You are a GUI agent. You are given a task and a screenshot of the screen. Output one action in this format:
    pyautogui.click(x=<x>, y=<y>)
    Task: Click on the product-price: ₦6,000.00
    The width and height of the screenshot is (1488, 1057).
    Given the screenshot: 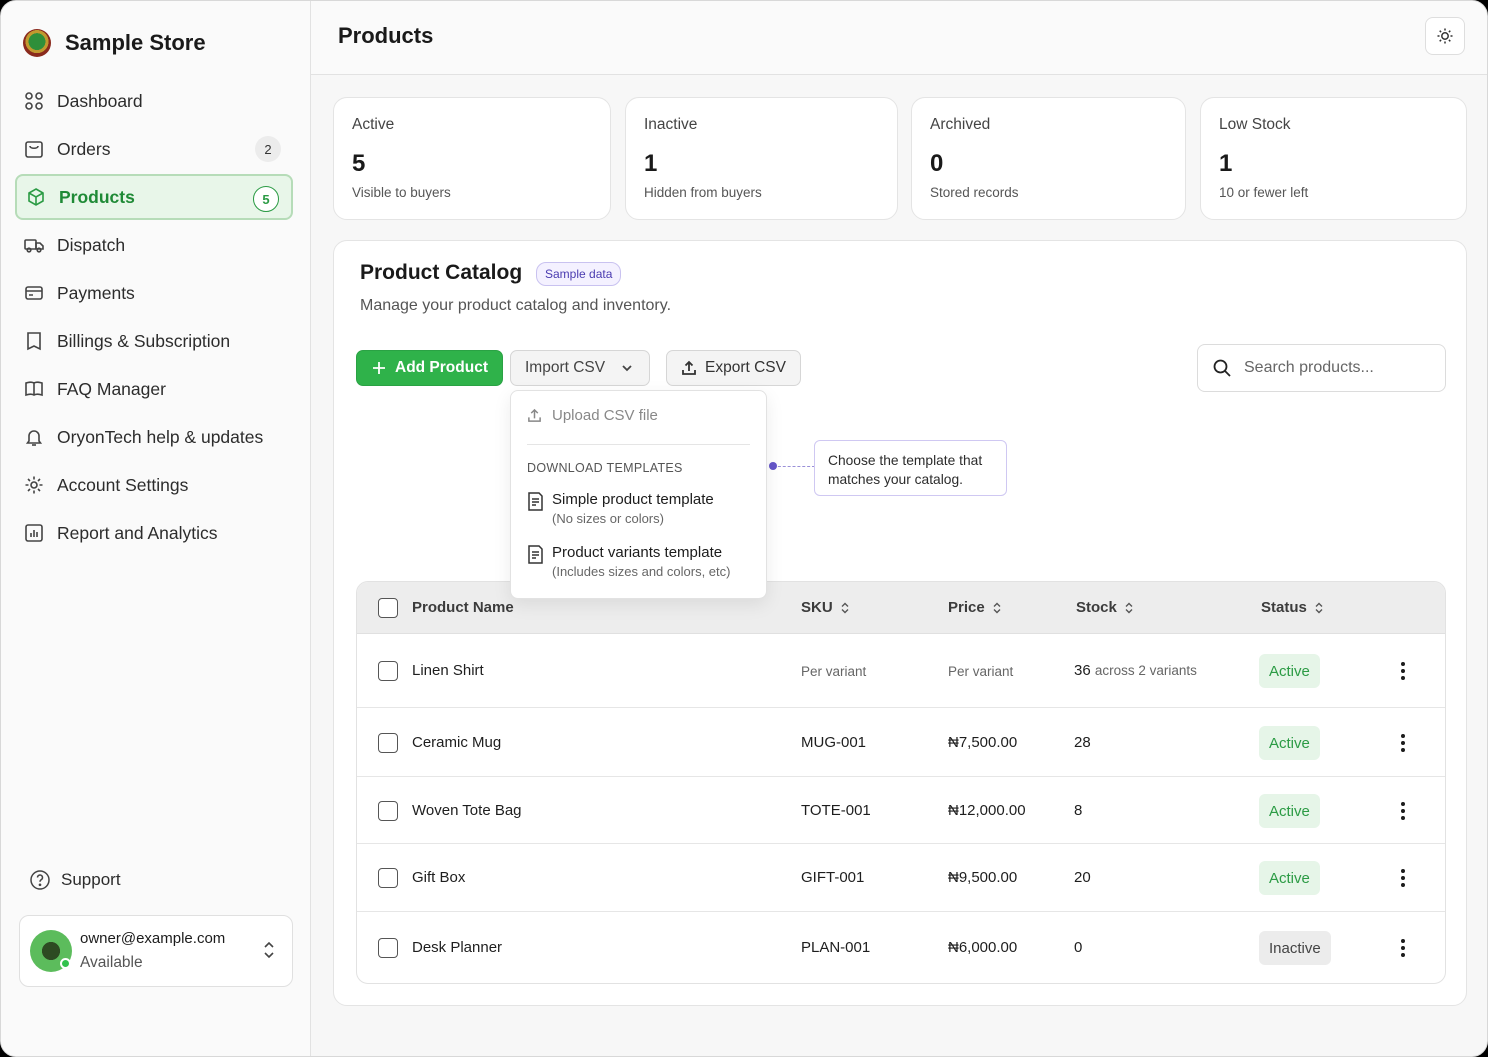 What is the action you would take?
    pyautogui.click(x=983, y=947)
    